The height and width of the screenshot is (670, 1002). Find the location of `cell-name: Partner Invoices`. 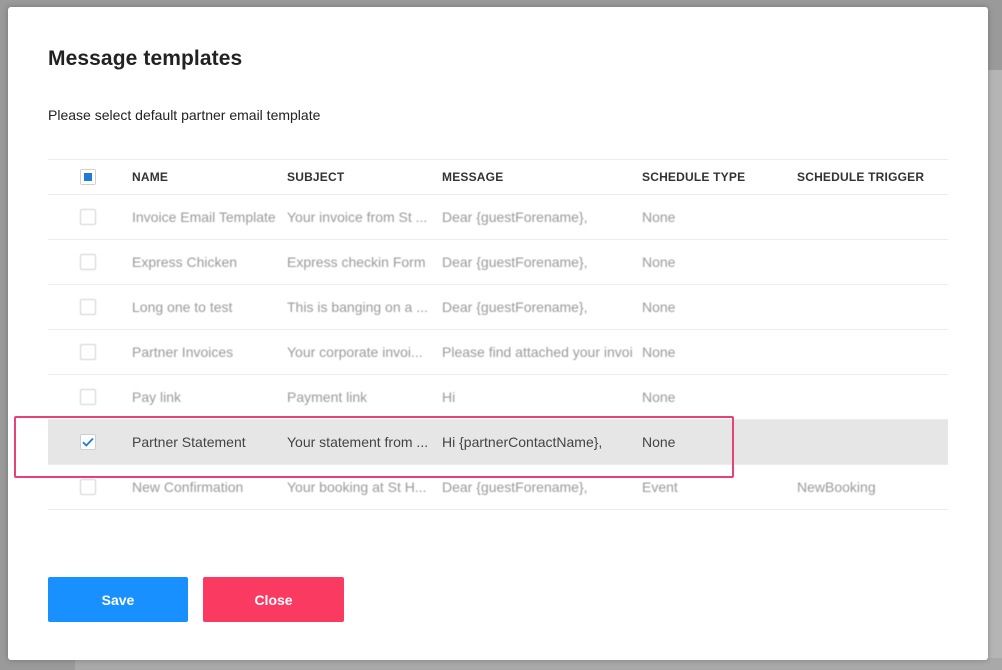

cell-name: Partner Invoices is located at coordinates (183, 352).